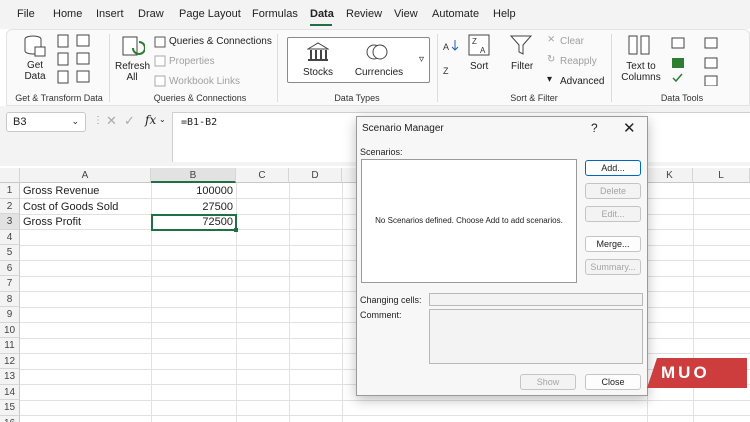 This screenshot has height=422, width=750. I want to click on row-header-2: 2, so click(10, 206).